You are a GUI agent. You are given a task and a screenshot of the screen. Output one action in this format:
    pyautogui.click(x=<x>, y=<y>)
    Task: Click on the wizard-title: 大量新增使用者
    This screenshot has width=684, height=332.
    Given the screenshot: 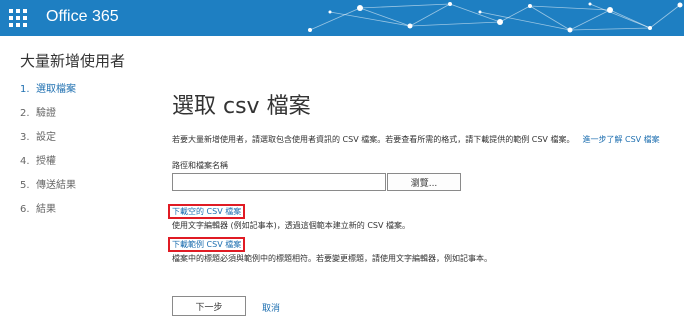 What is the action you would take?
    pyautogui.click(x=73, y=61)
    